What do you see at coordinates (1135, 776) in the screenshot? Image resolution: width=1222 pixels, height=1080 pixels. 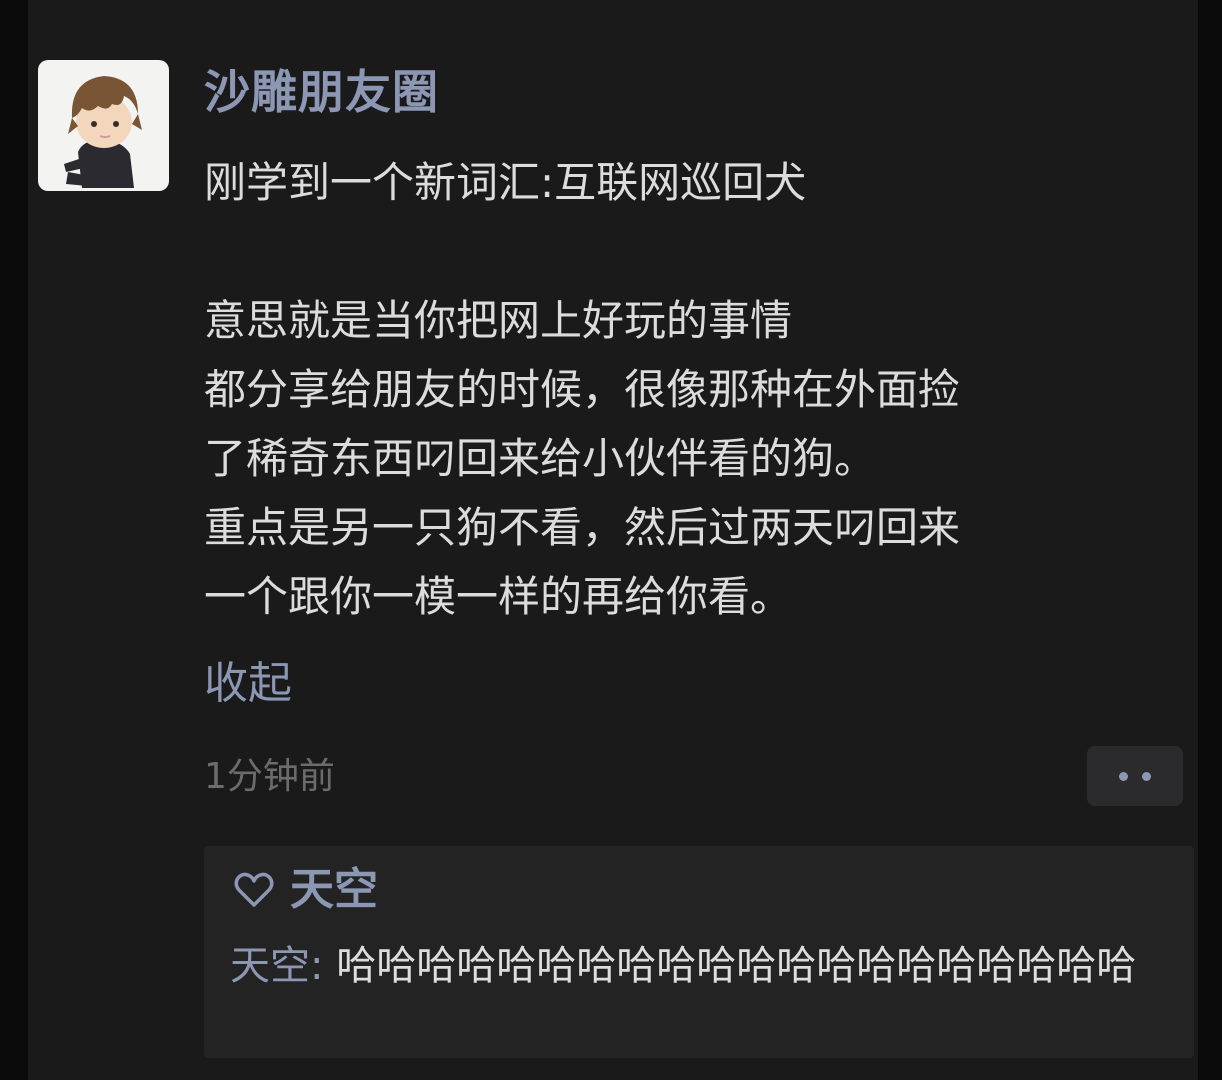 I see `more-options-button` at bounding box center [1135, 776].